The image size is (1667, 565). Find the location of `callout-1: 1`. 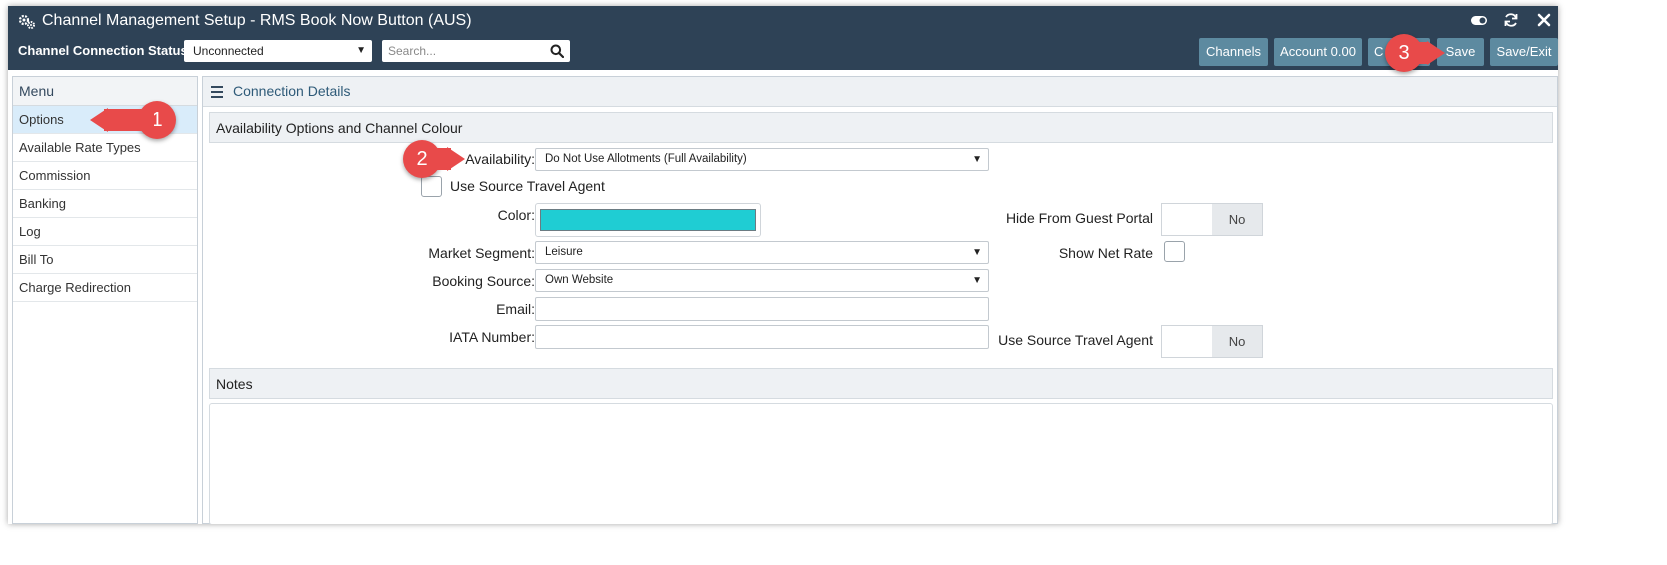

callout-1: 1 is located at coordinates (133, 120).